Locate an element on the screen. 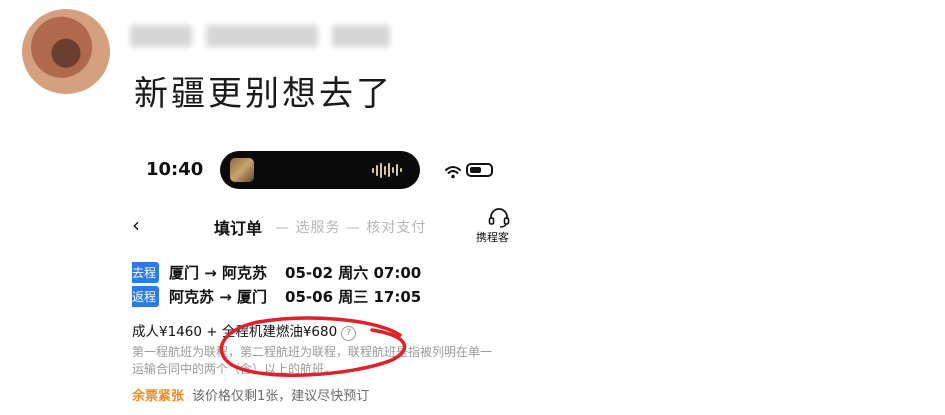  customer-service-headset-icon is located at coordinates (499, 218).